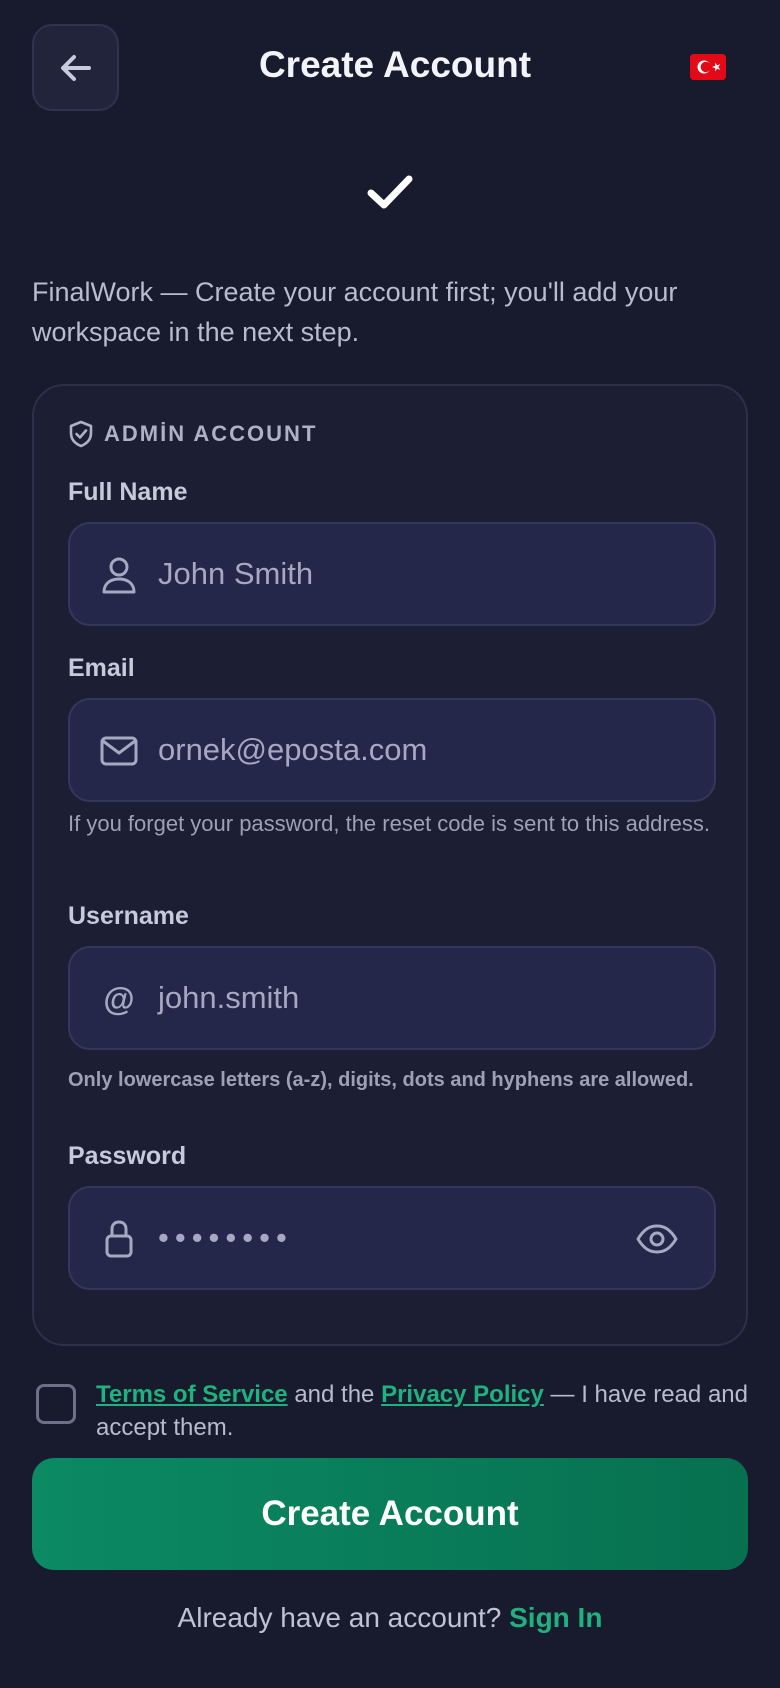 Image resolution: width=780 pixels, height=1688 pixels. I want to click on terms-and-the: and the, so click(334, 1394).